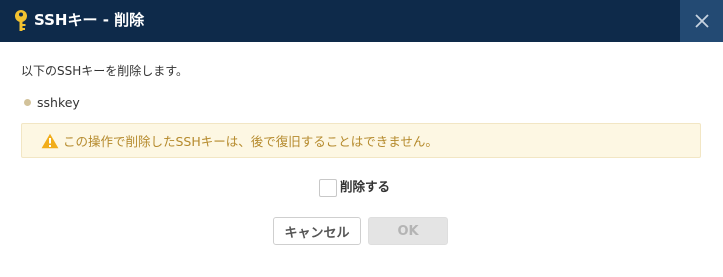 The height and width of the screenshot is (277, 723). What do you see at coordinates (408, 231) in the screenshot?
I see `ok-button: OK` at bounding box center [408, 231].